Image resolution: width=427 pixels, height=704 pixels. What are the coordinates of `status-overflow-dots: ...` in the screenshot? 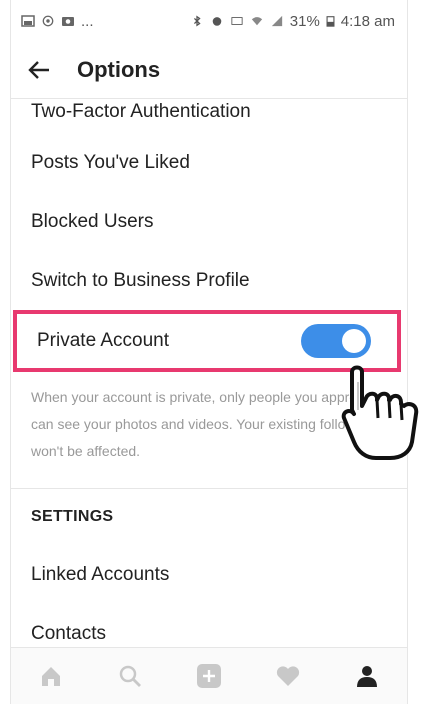 It's located at (87, 21).